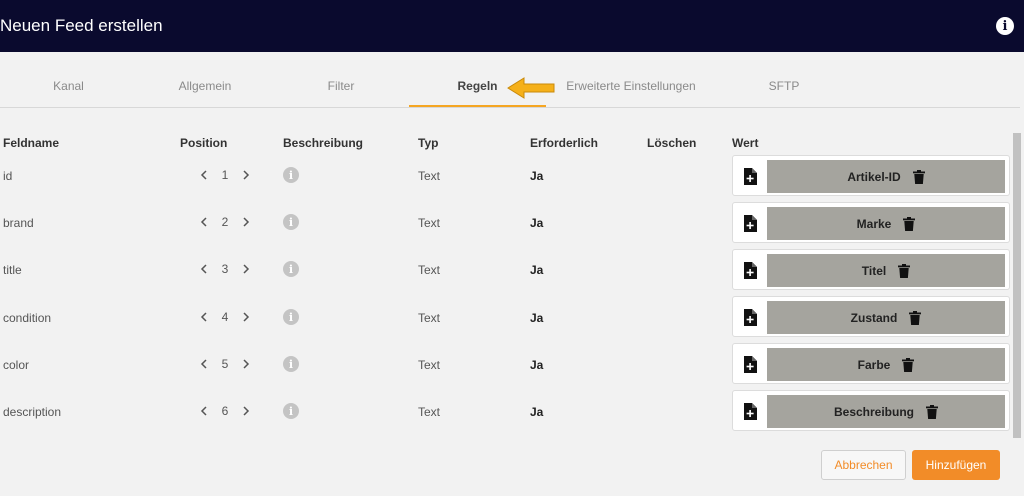 This screenshot has width=1024, height=496. What do you see at coordinates (672, 143) in the screenshot?
I see `column-header-loeschen: Löschen` at bounding box center [672, 143].